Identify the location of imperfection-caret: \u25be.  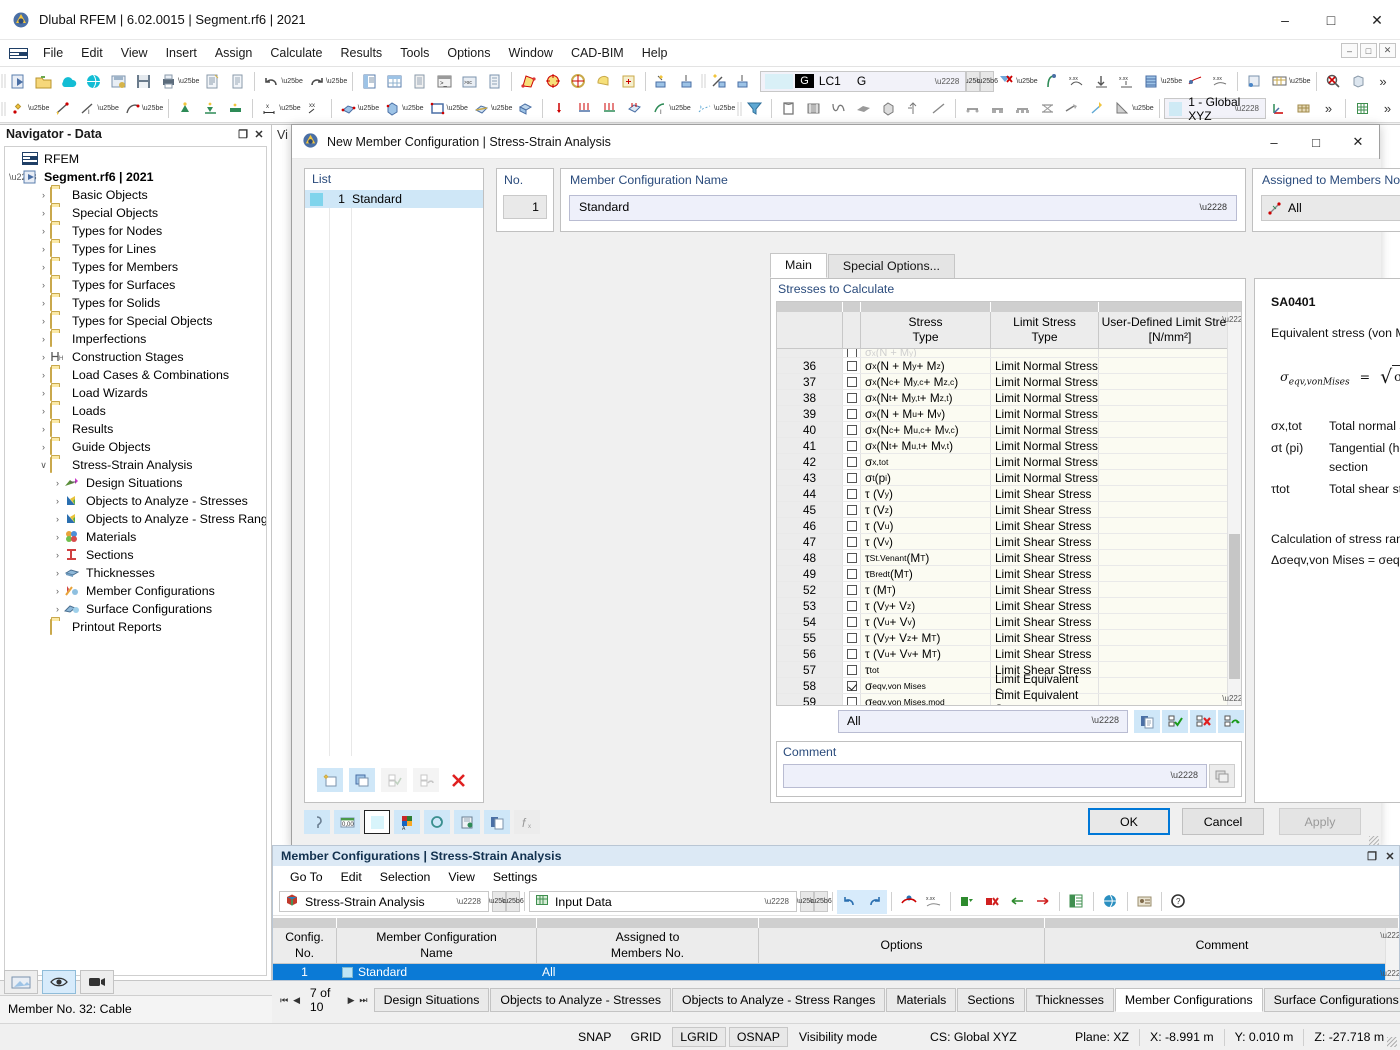
(724, 108).